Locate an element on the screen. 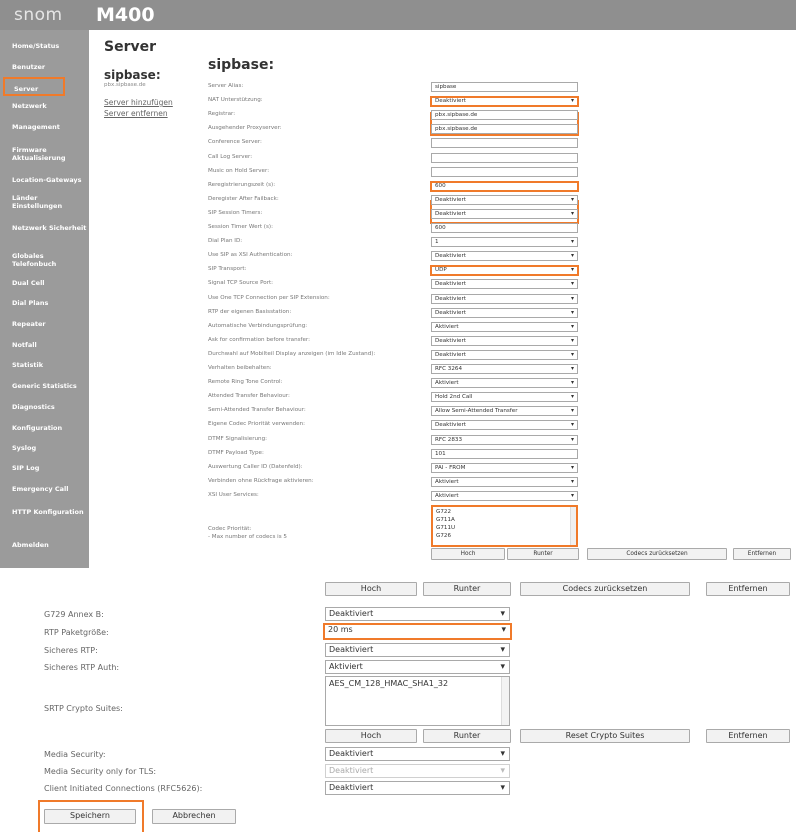 Image resolution: width=796 pixels, height=832 pixels. sidebar-item-konfiguration: Konfiguration is located at coordinates (44, 428).